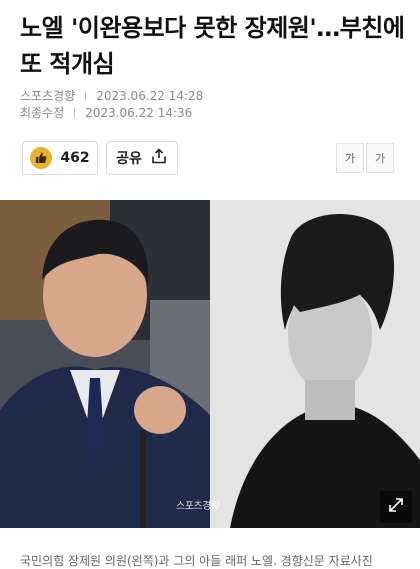 This screenshot has height=569, width=420. I want to click on modified-label: 최종수정, so click(42, 113).